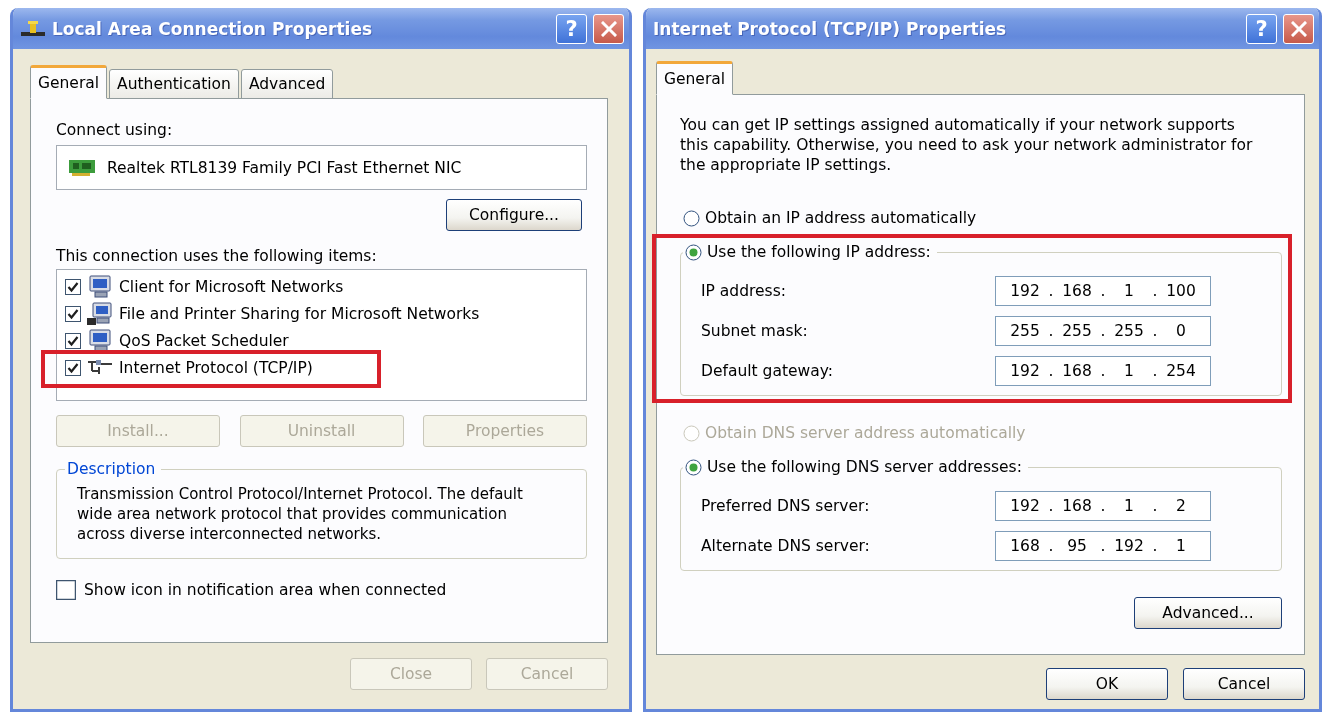  What do you see at coordinates (213, 28) in the screenshot?
I see `window-title: Local Area Connection Properties` at bounding box center [213, 28].